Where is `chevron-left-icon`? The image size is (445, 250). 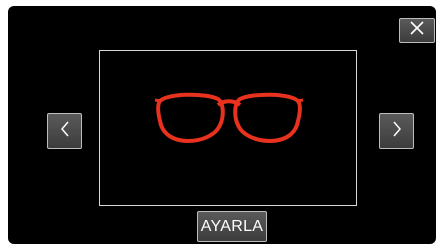 chevron-left-icon is located at coordinates (65, 131).